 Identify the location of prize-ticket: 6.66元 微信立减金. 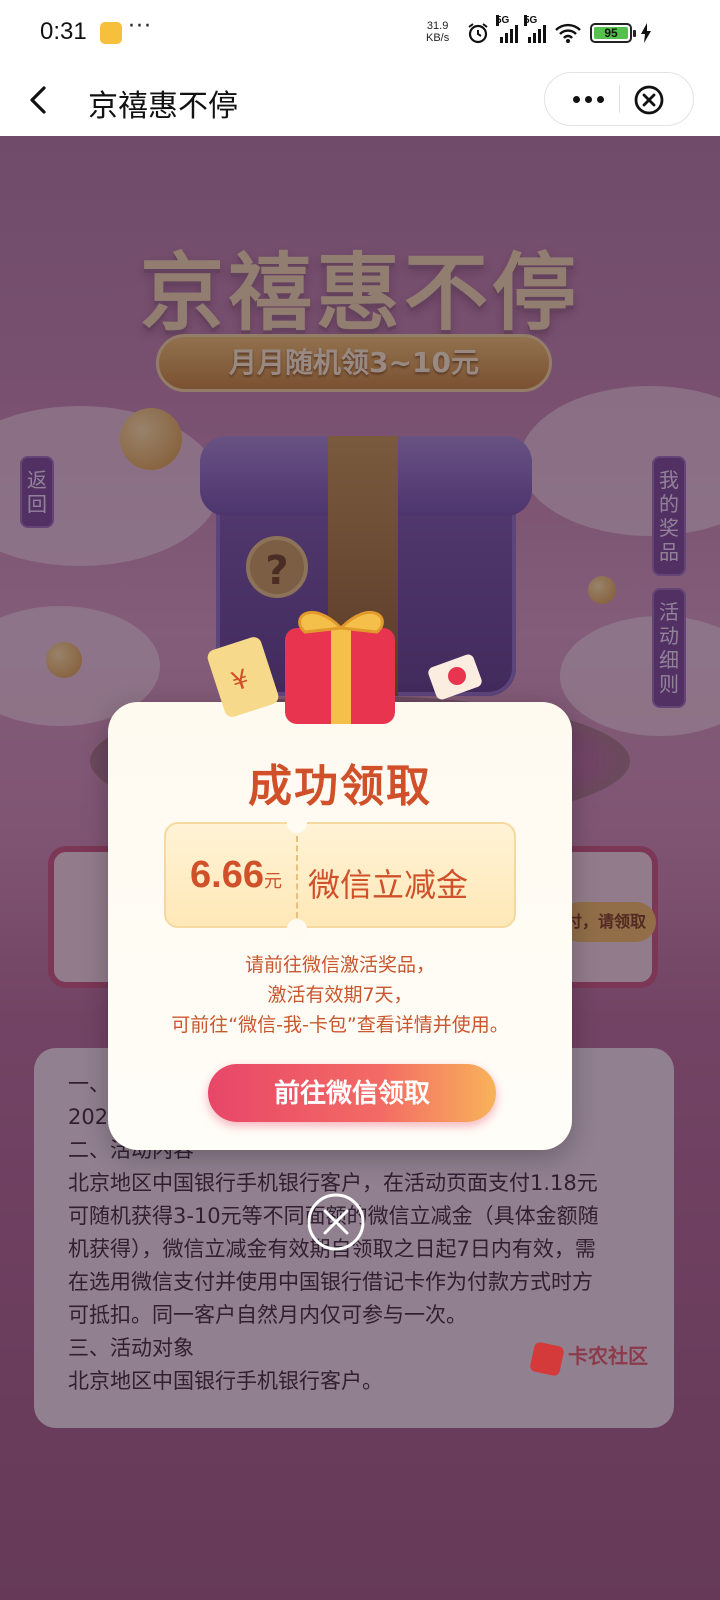
(340, 876).